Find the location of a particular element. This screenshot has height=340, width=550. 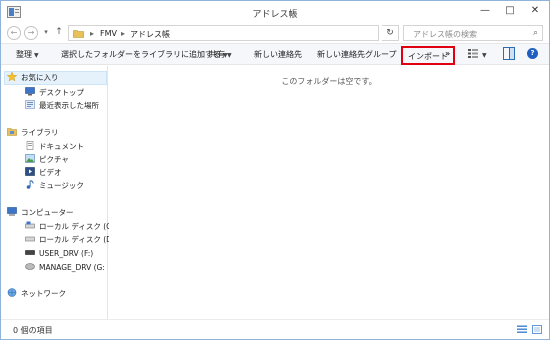

window-title: アドレス帳 is located at coordinates (275, 15).